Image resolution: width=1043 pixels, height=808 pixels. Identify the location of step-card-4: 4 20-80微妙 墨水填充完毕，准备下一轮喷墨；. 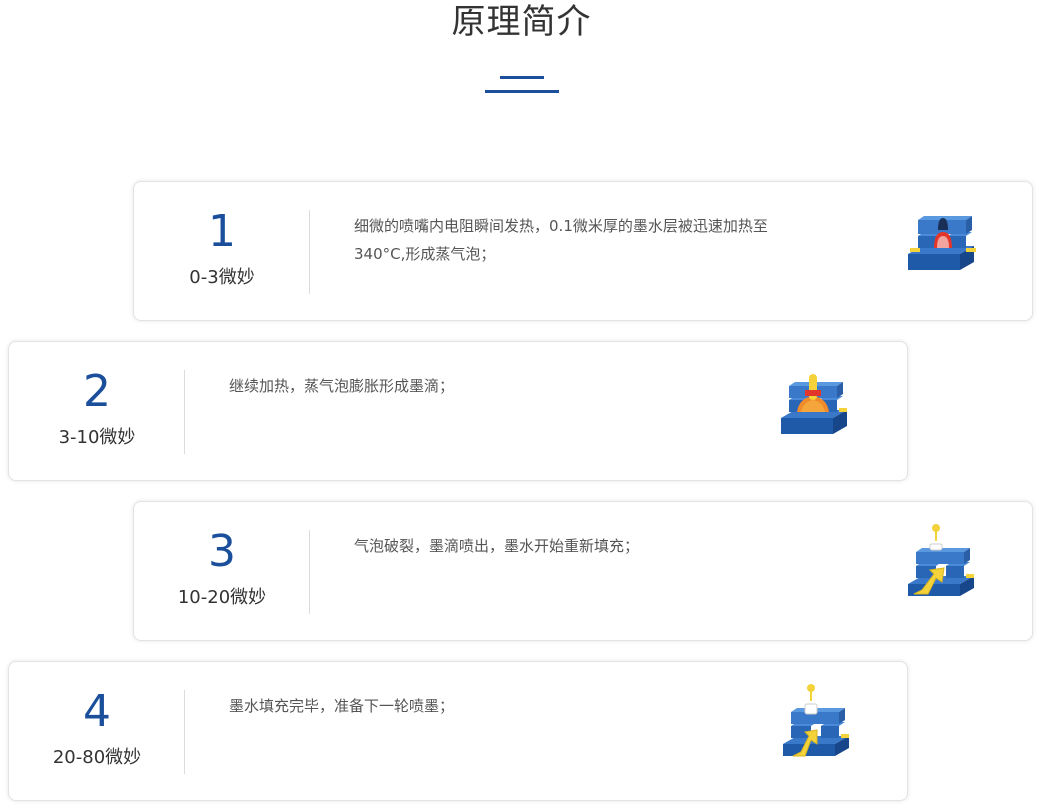
(458, 731).